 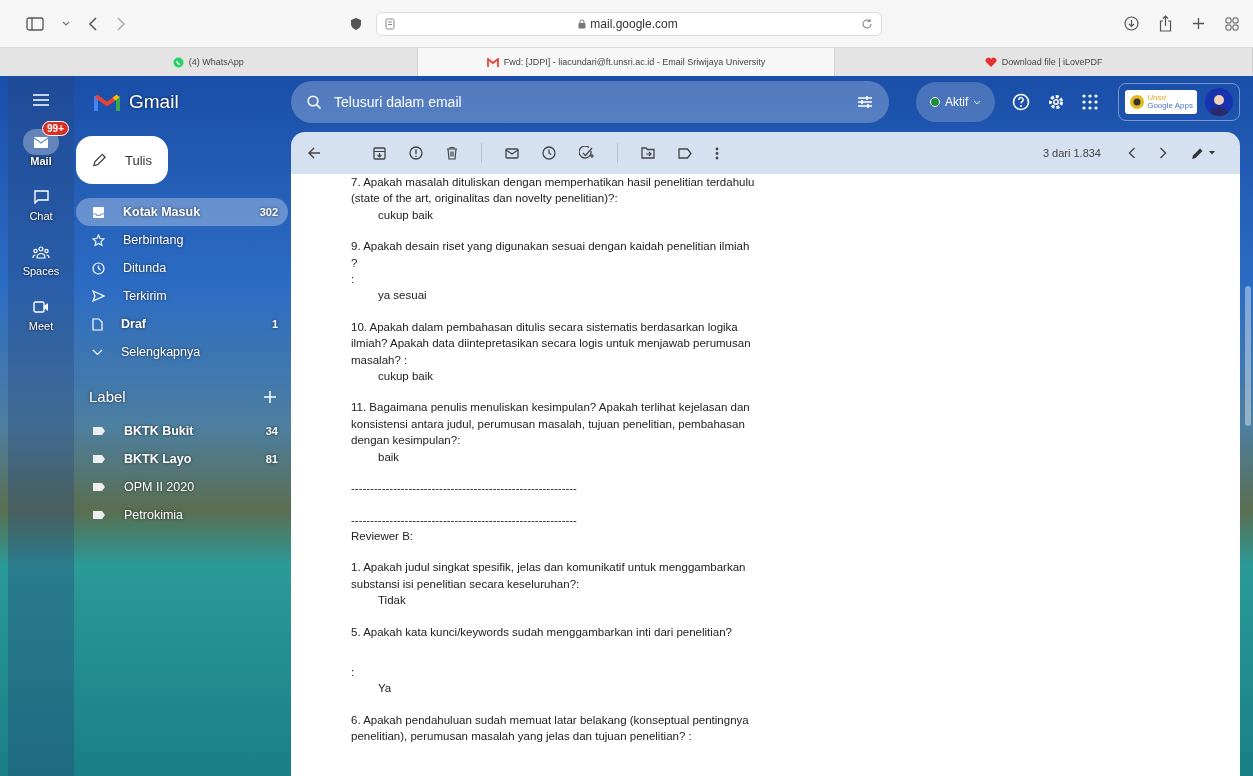 What do you see at coordinates (550, 728) in the screenshot?
I see `email-text-line: 6. Apakah pendahuluan sudah memuat latar belakang (konseptual pentingnya penelitian), perumusan masalah yang jelas dan tujuan penelitian? :` at bounding box center [550, 728].